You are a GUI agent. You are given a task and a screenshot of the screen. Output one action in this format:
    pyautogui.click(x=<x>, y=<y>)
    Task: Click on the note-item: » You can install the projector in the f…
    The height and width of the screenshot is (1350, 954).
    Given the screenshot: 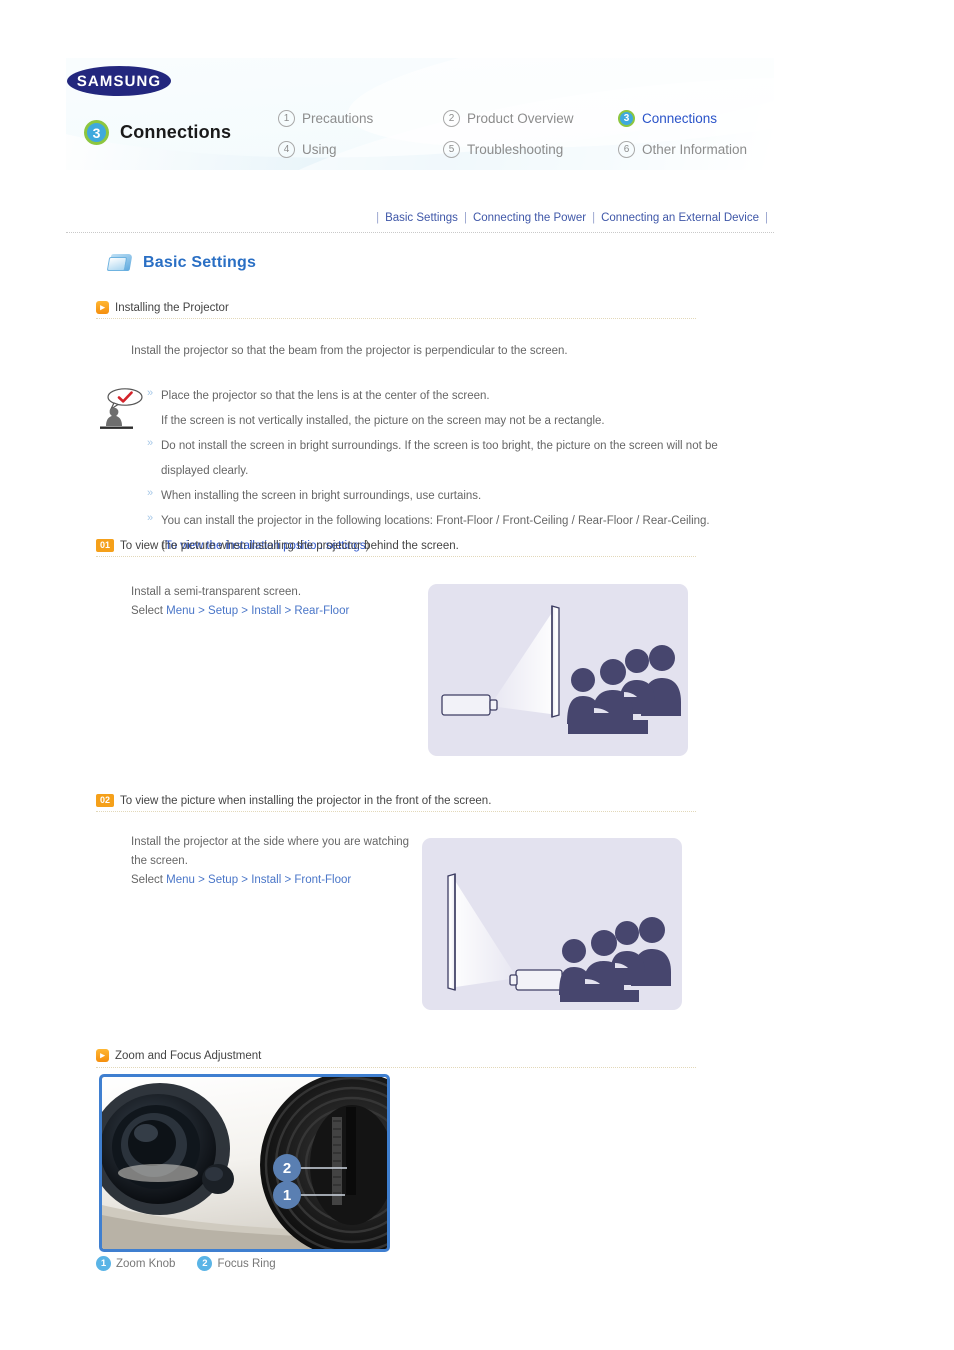 What is the action you would take?
    pyautogui.click(x=444, y=521)
    